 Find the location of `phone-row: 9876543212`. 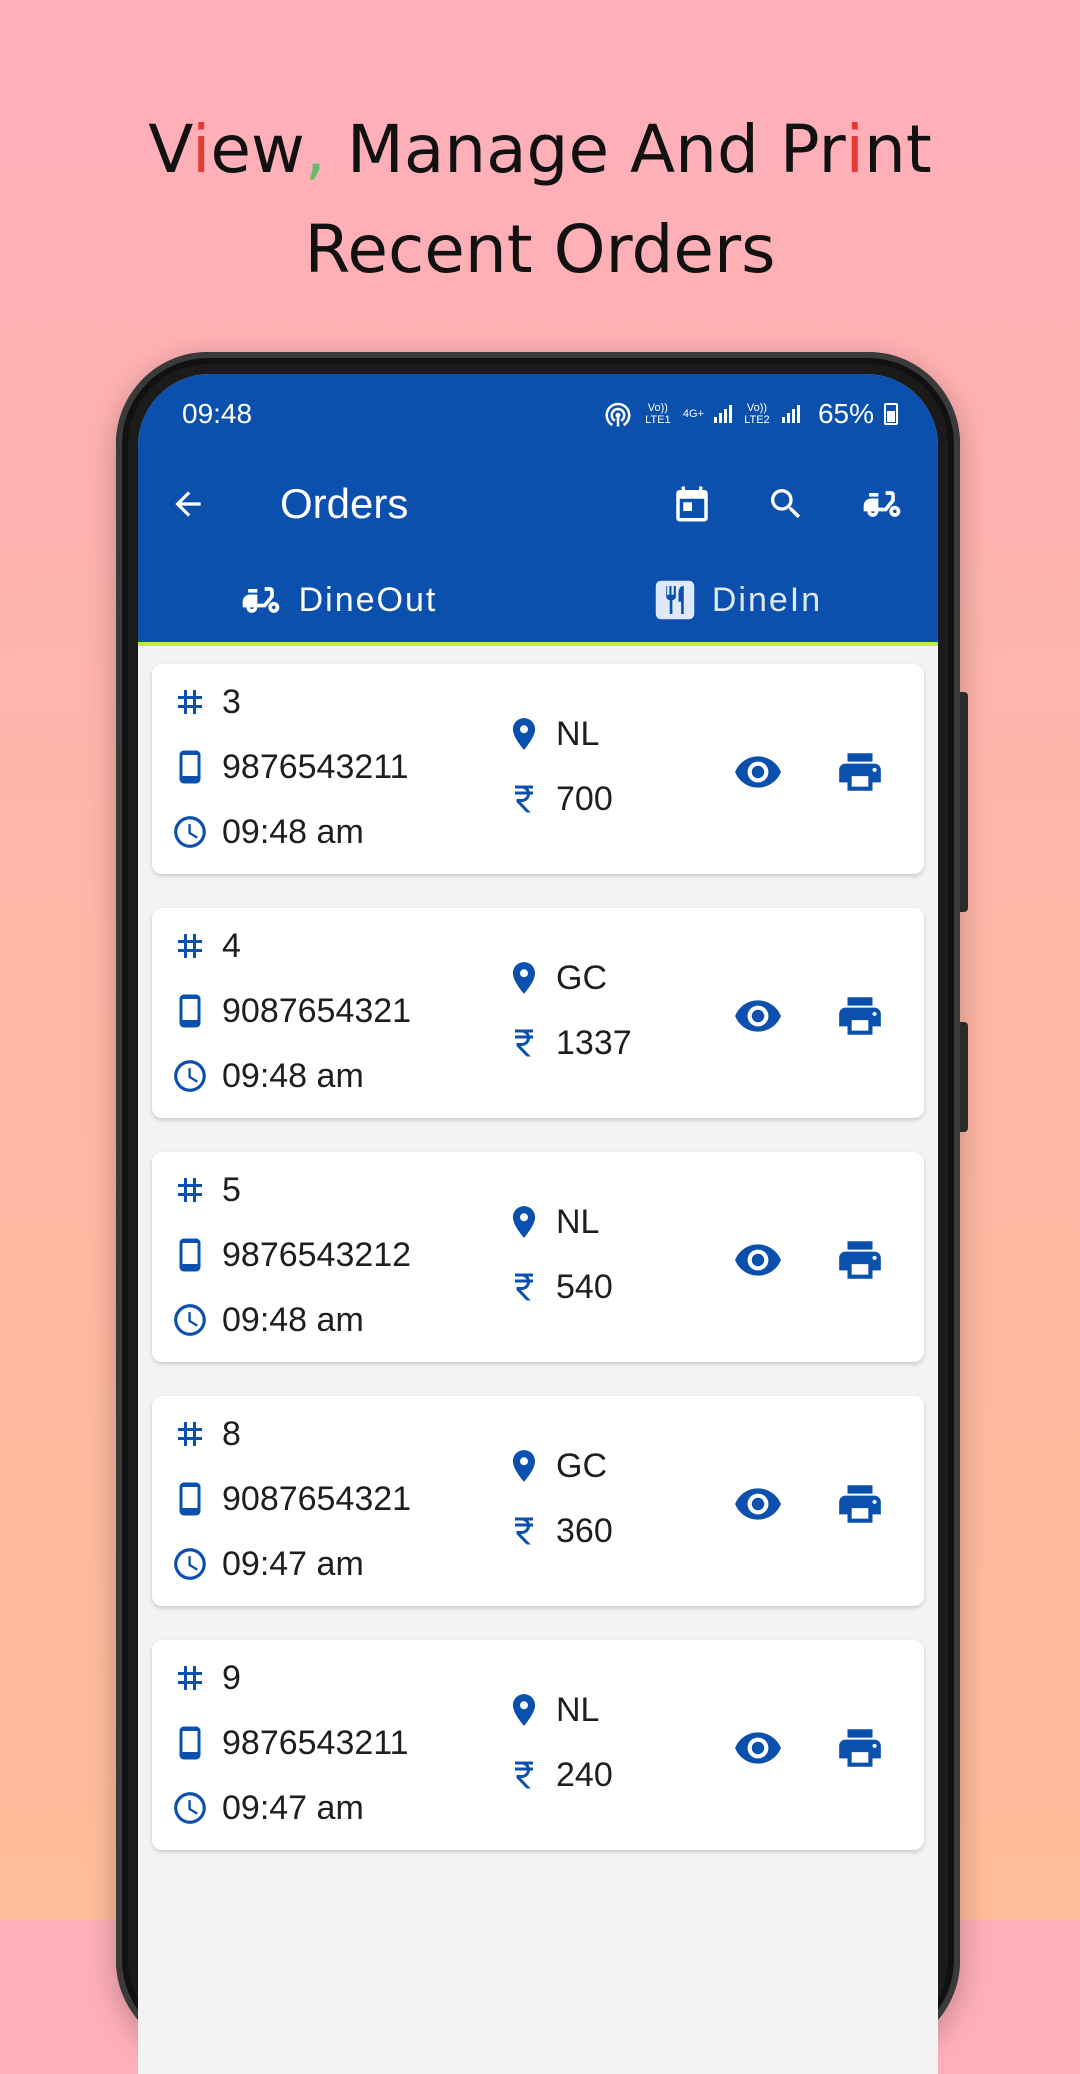

phone-row: 9876543212 is located at coordinates (290, 1255).